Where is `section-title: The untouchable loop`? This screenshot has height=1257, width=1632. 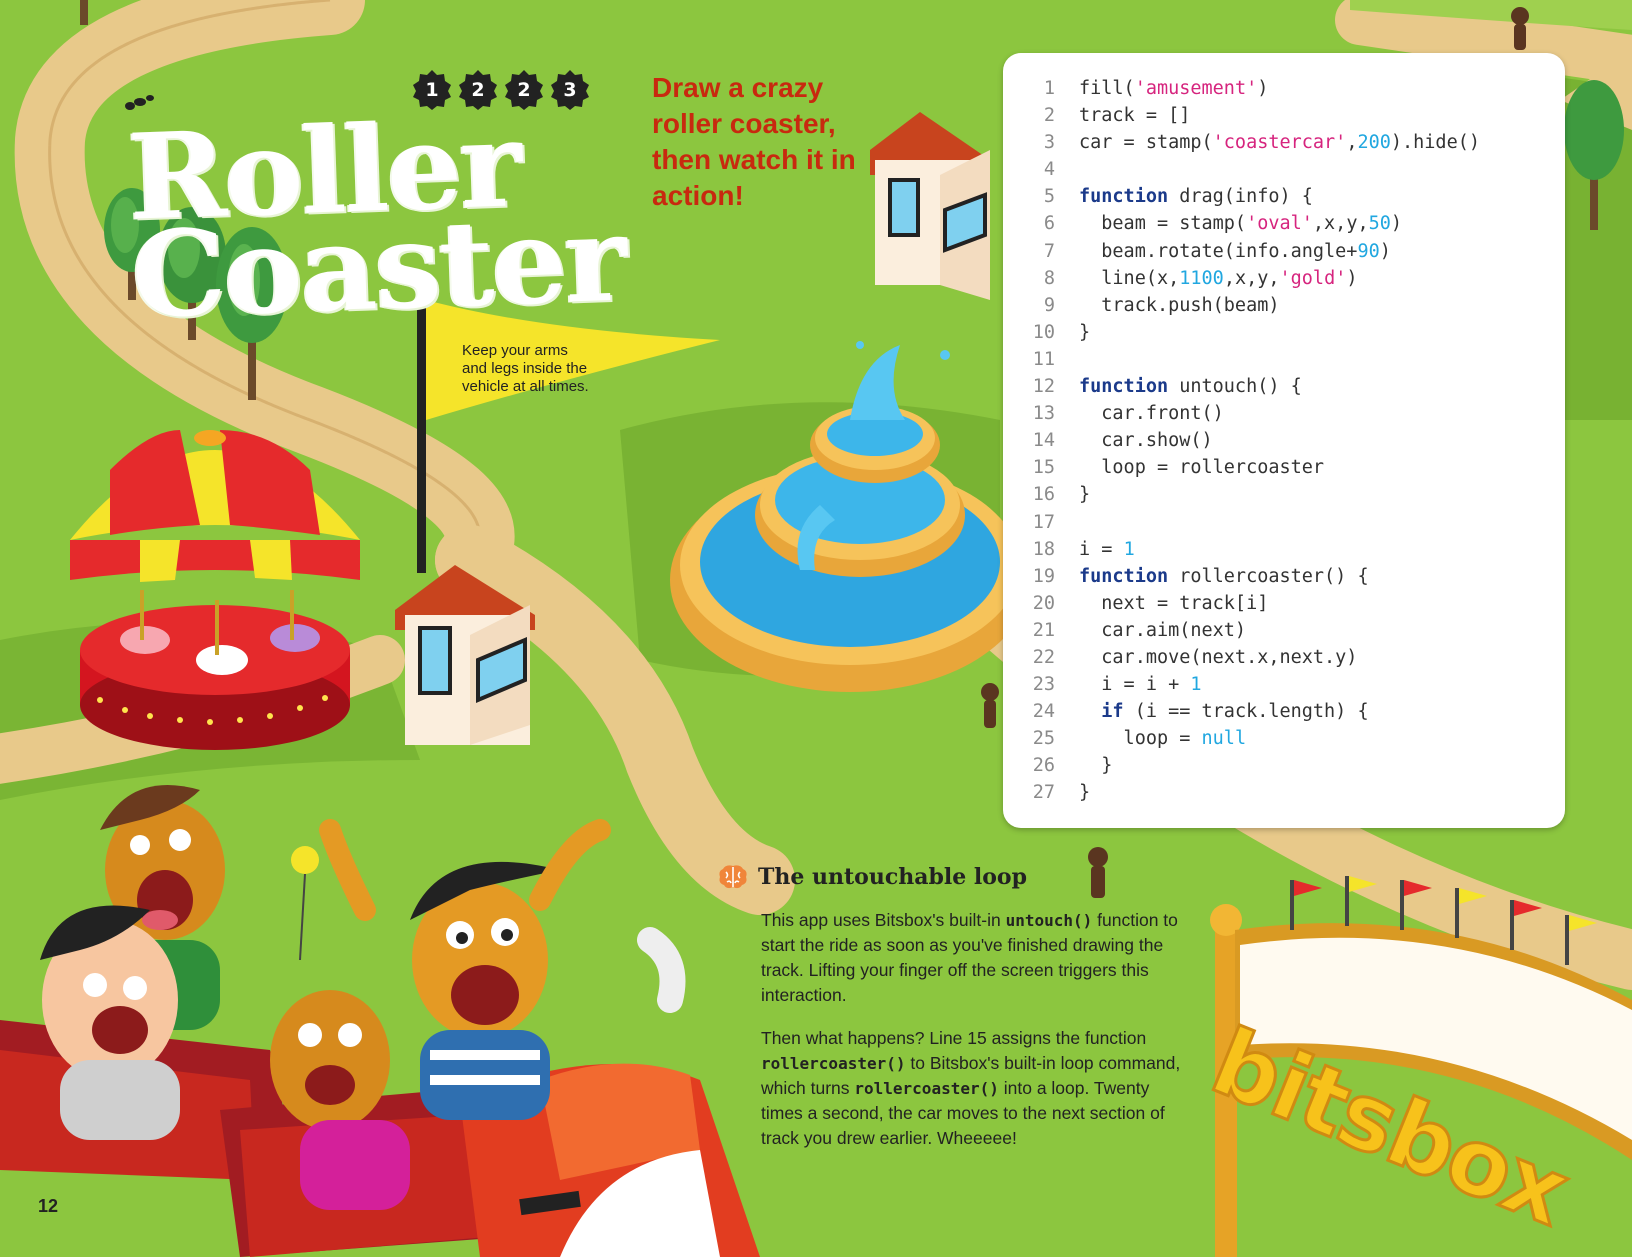 section-title: The untouchable loop is located at coordinates (892, 877).